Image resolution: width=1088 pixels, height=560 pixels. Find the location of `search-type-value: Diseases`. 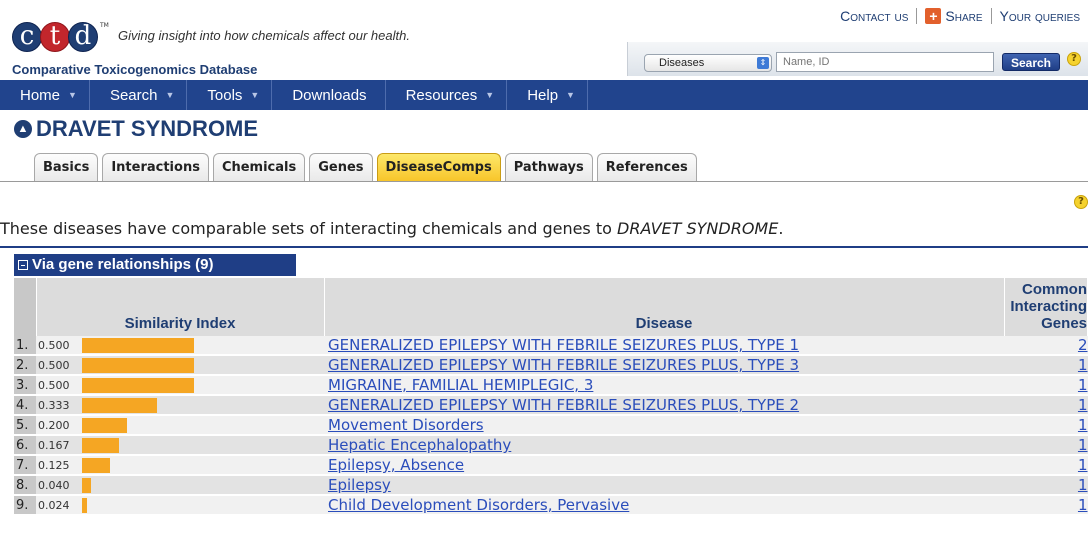

search-type-value: Diseases is located at coordinates (682, 63).